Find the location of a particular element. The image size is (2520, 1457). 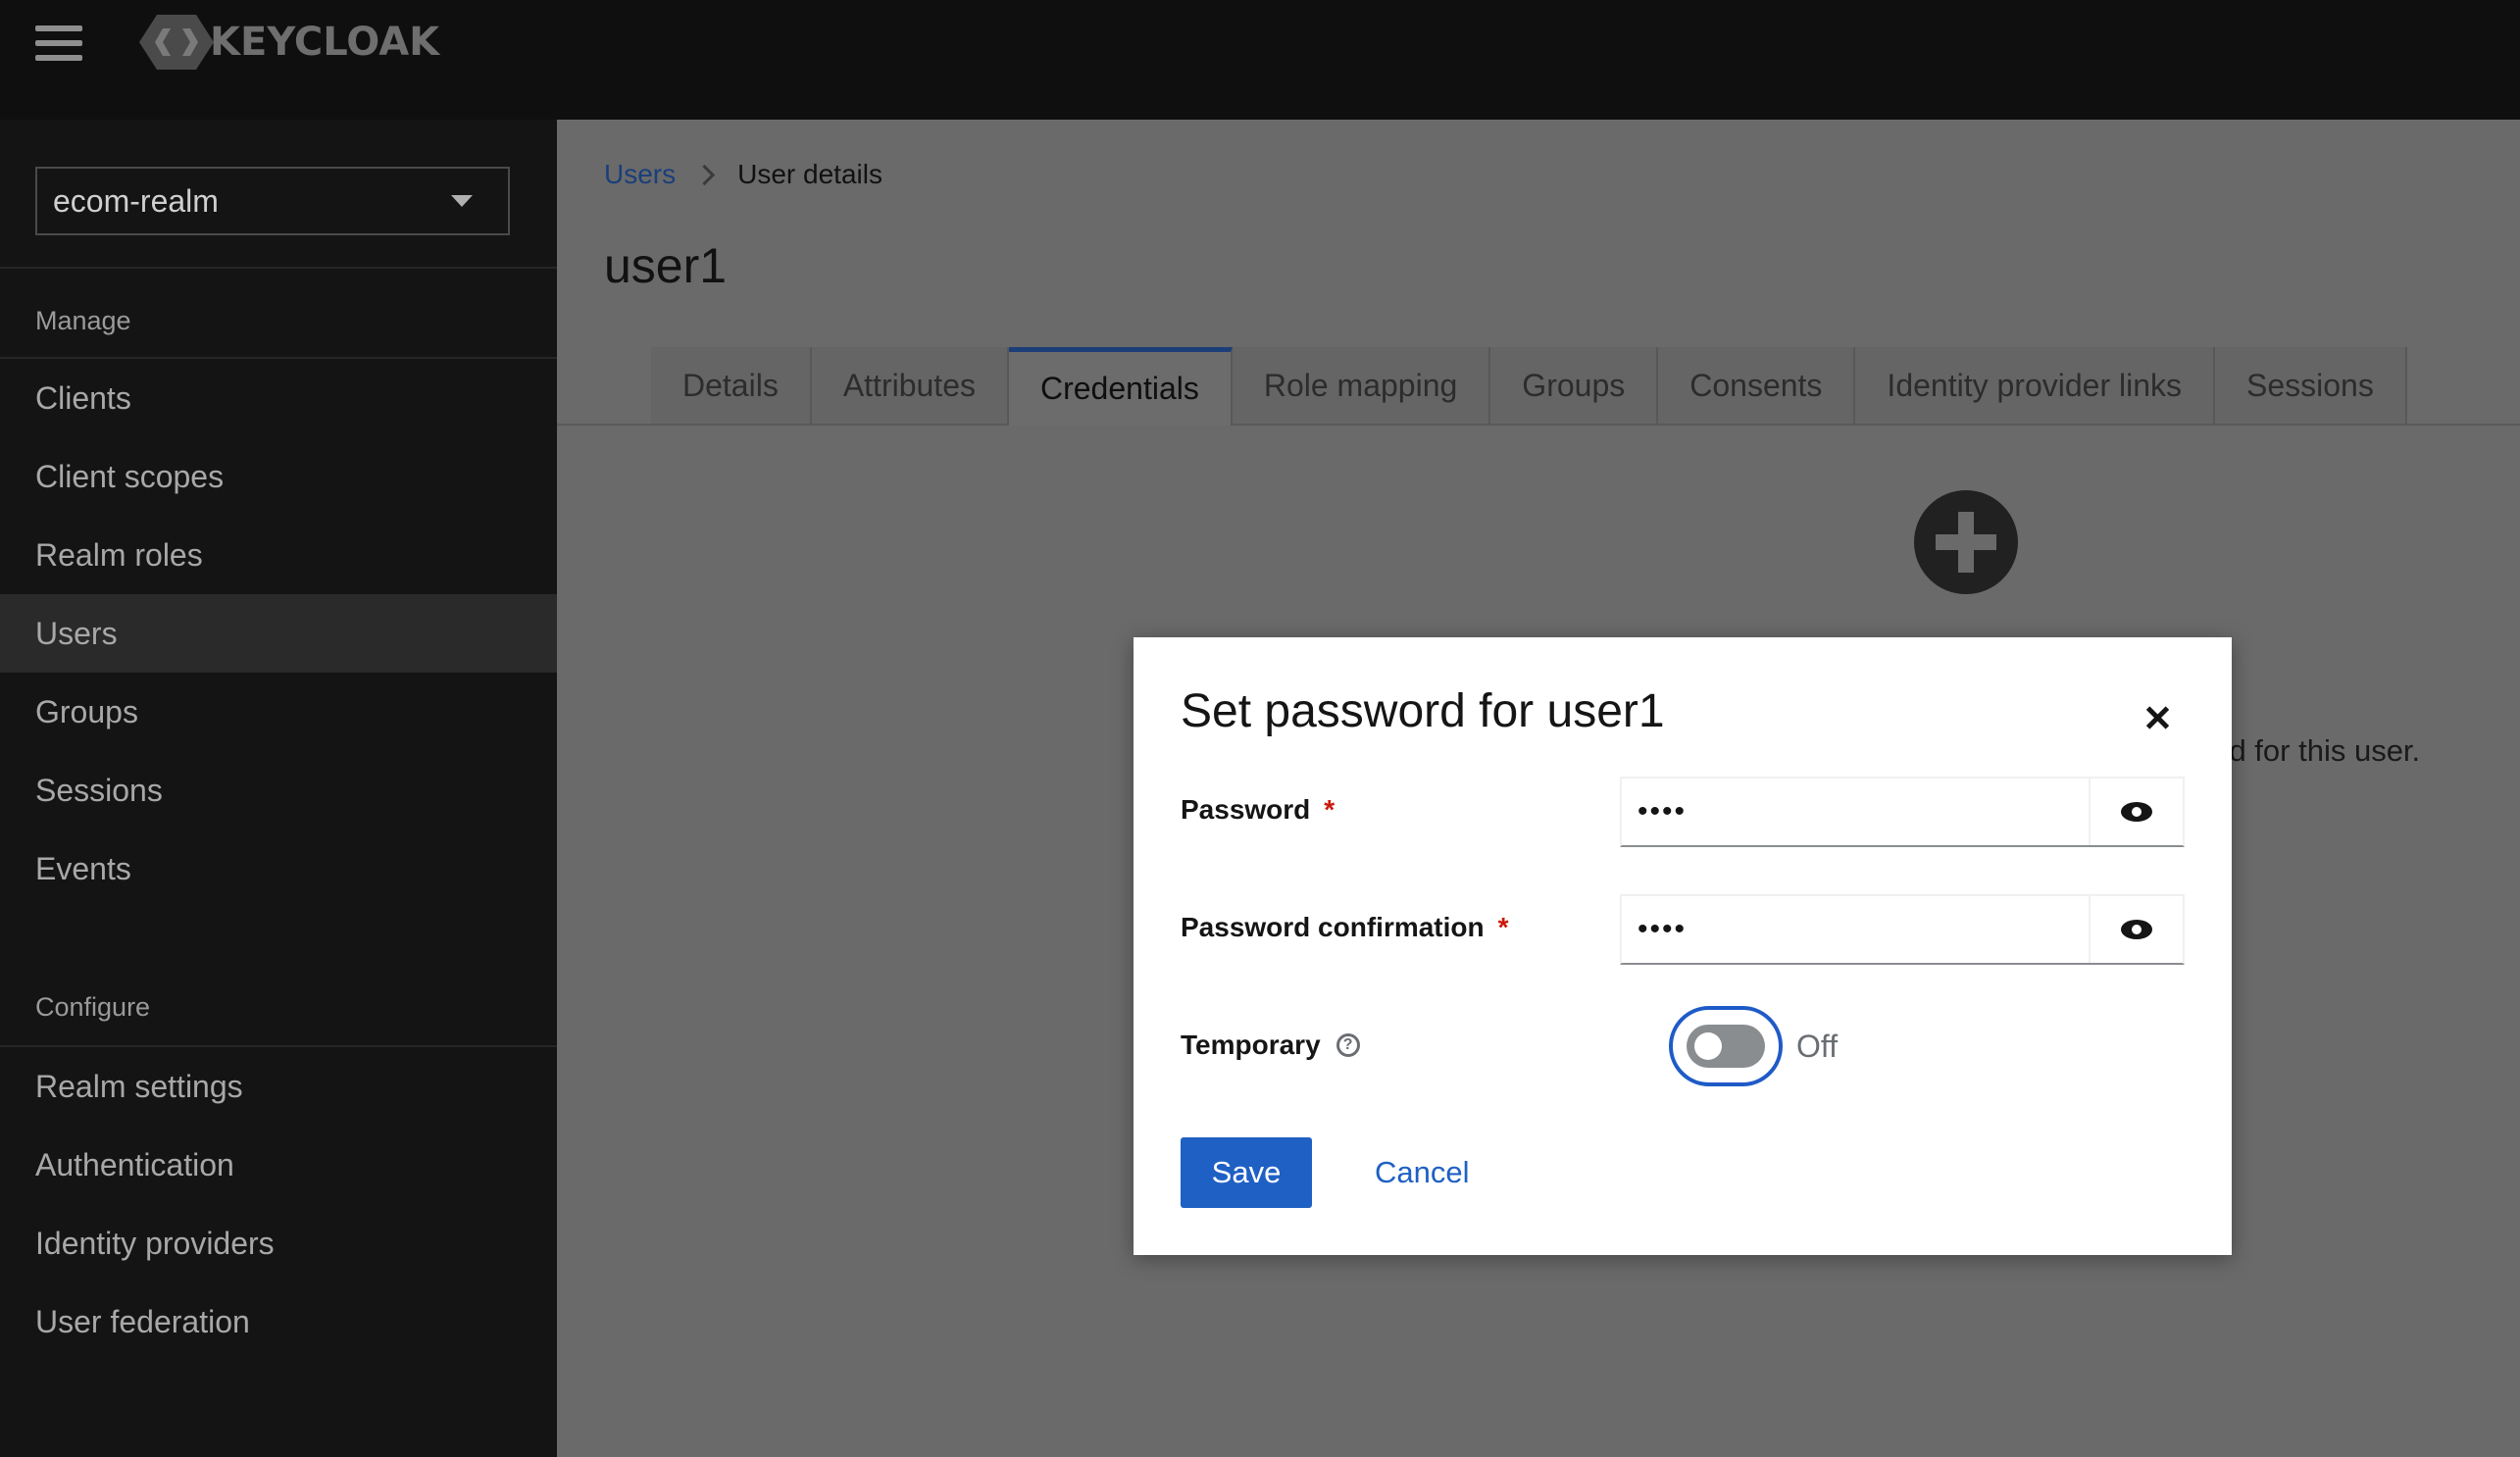

tab-sessions: Sessions is located at coordinates (2311, 385).